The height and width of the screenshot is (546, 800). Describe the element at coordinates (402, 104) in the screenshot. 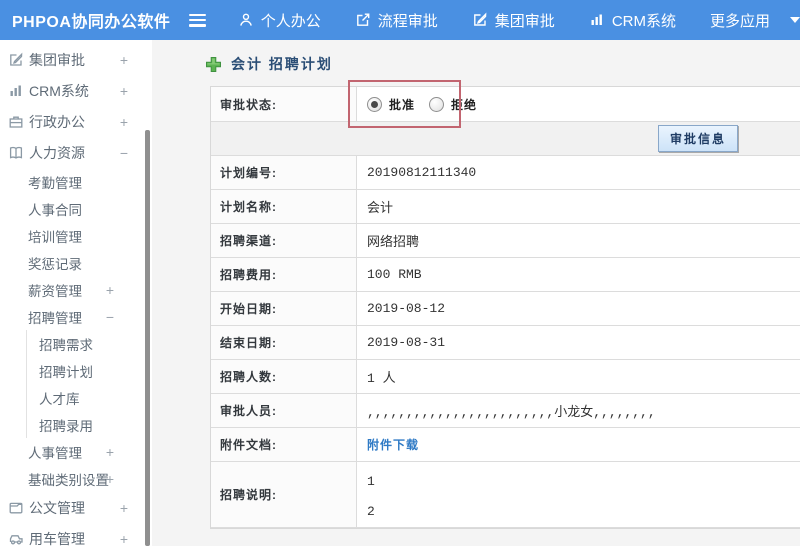

I see `radio-approve-label: 批准` at that location.